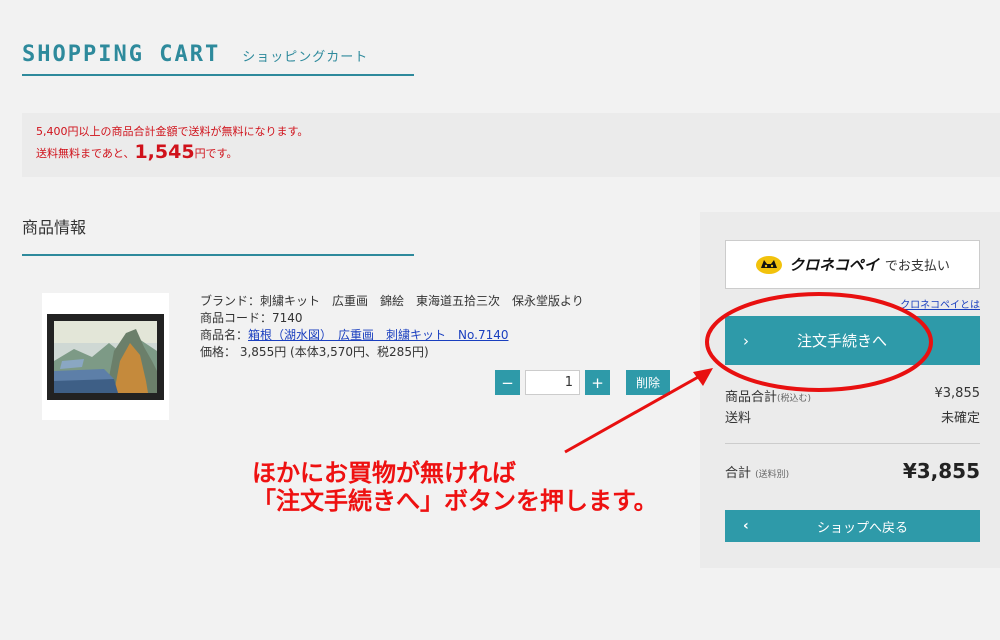 Image resolution: width=1000 pixels, height=640 pixels. I want to click on shipping-row: 送料 未確定, so click(852, 416).